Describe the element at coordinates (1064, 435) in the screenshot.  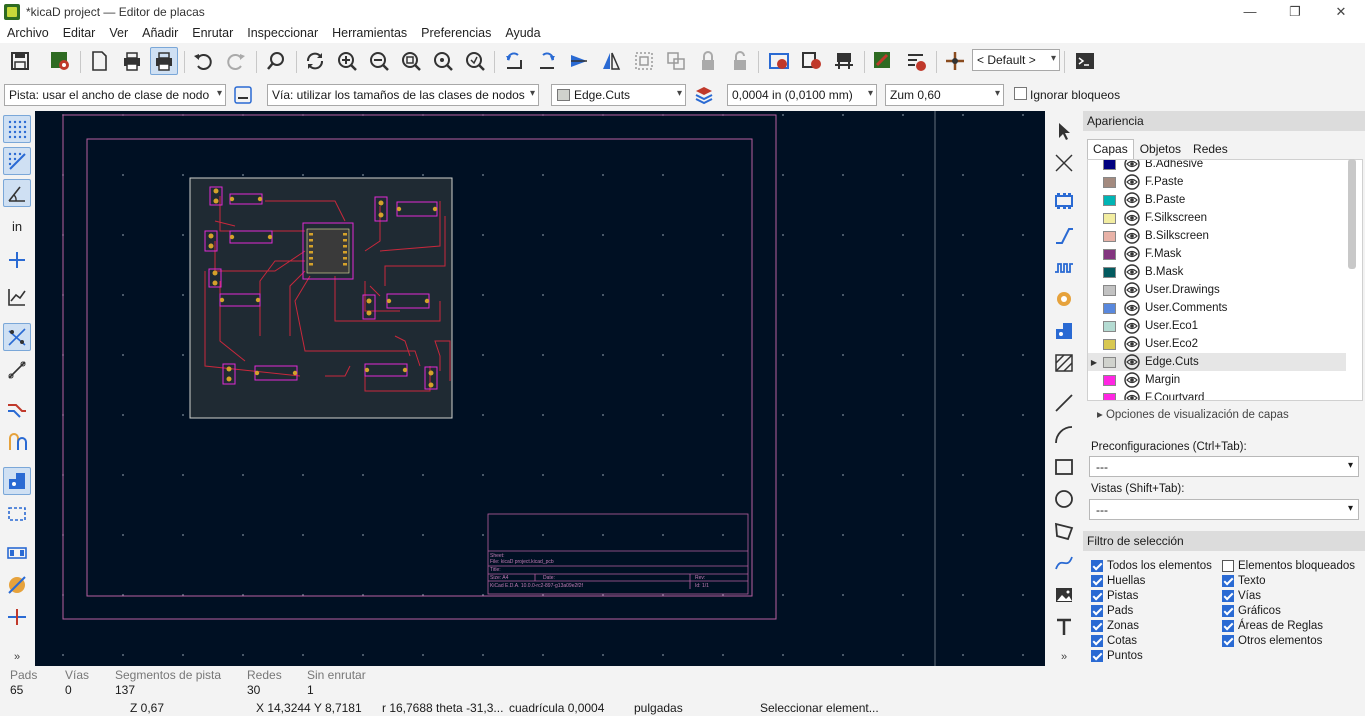
I see `draw-arc-button` at that location.